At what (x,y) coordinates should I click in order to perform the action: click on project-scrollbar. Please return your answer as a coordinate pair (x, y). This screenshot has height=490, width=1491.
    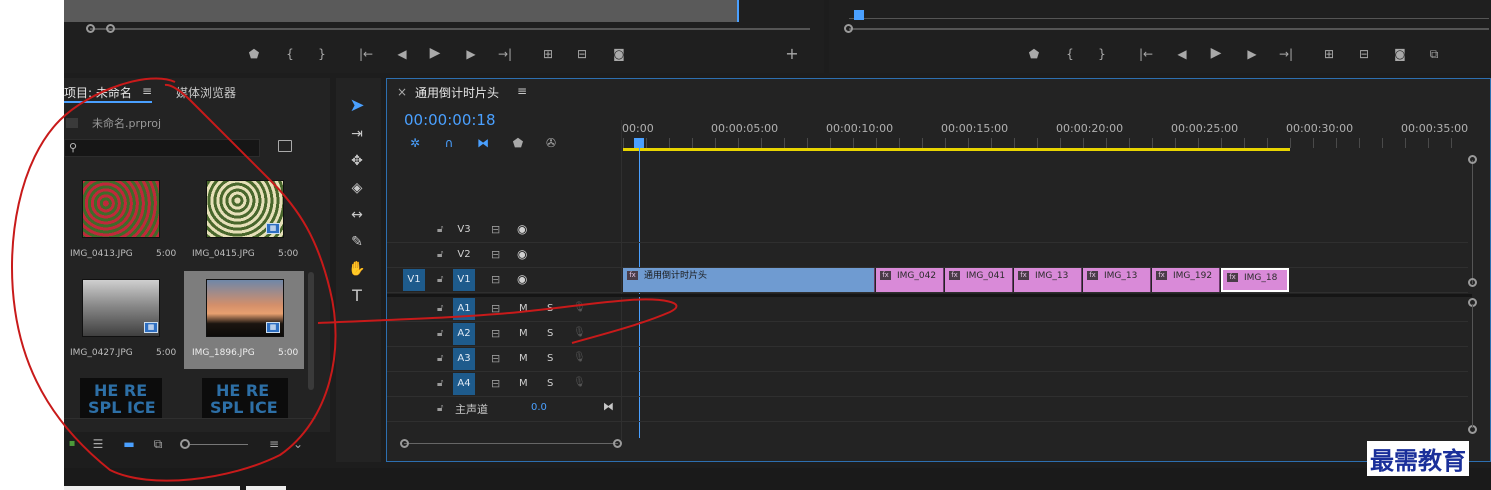
    Looking at the image, I should click on (311, 331).